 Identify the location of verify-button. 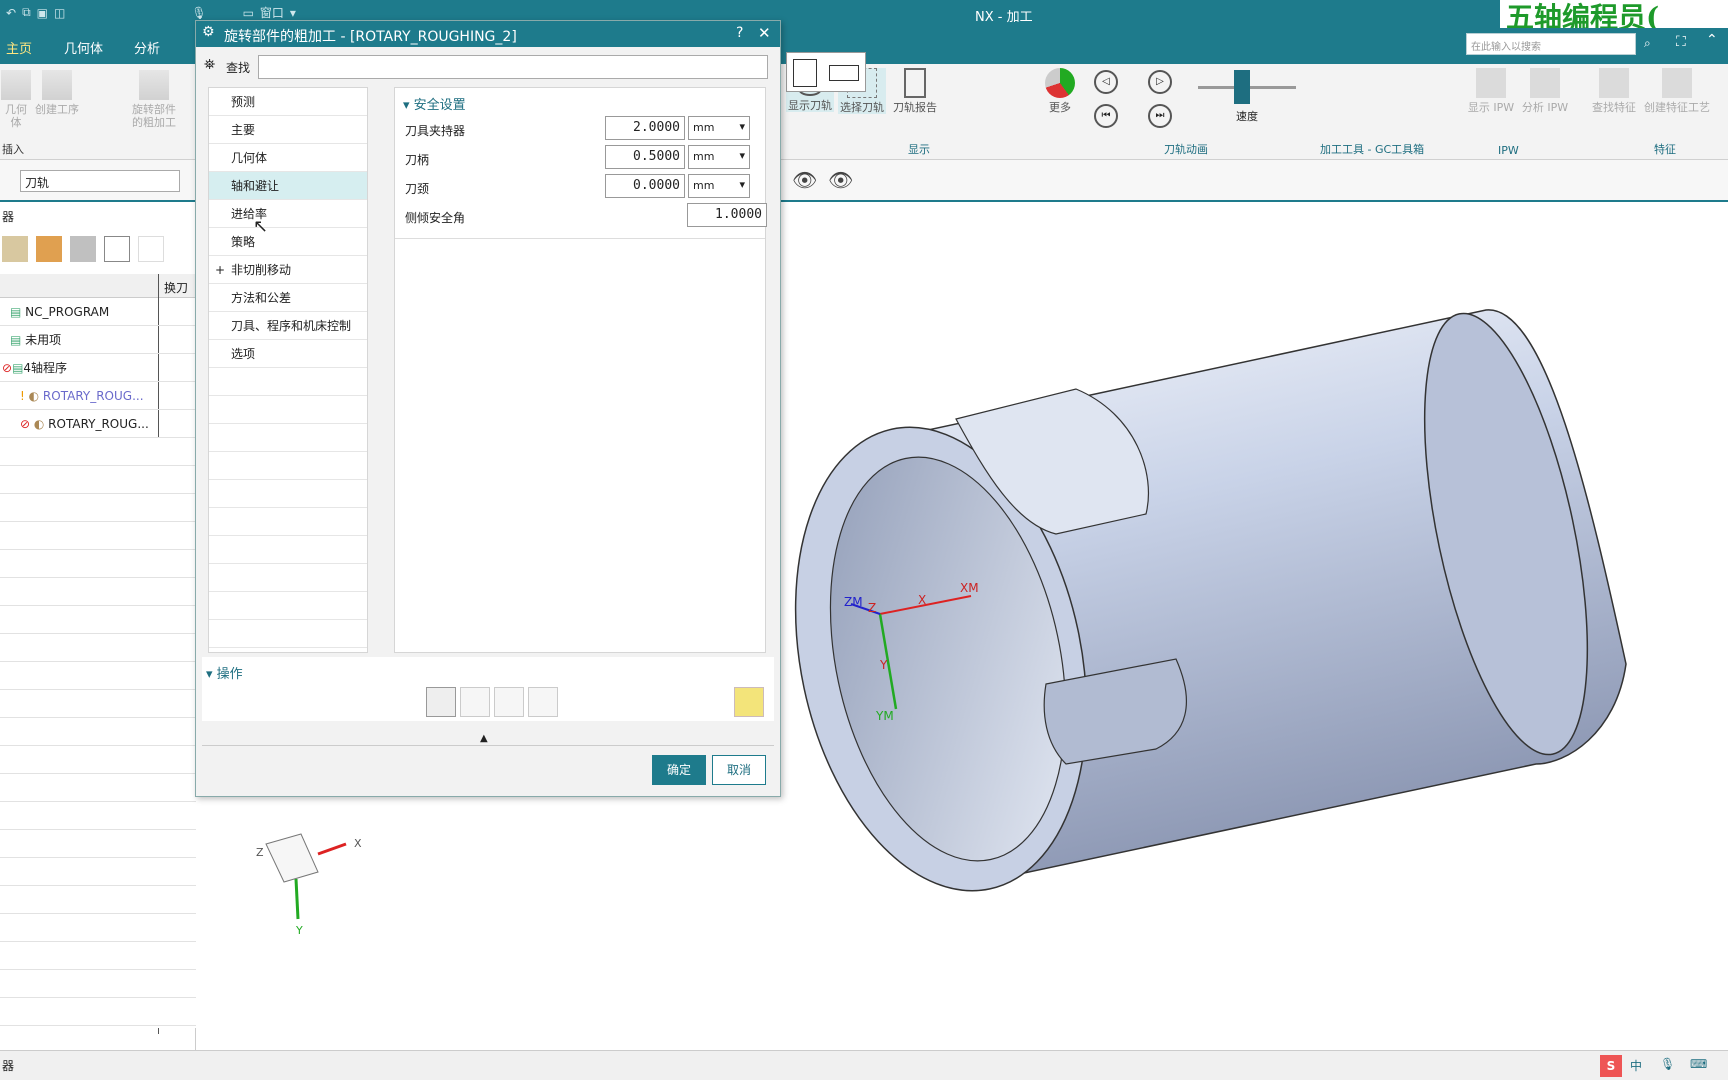
(509, 702).